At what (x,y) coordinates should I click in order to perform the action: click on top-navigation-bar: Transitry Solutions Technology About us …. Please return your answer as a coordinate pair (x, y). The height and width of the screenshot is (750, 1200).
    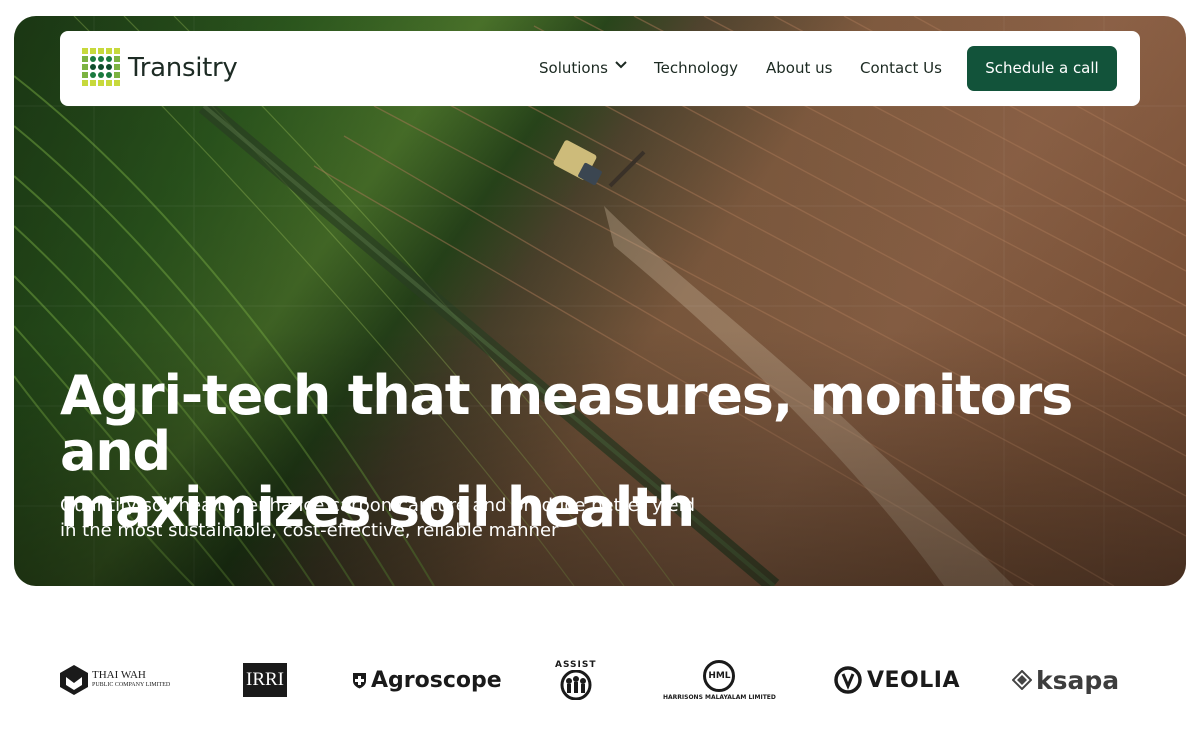
    Looking at the image, I should click on (600, 68).